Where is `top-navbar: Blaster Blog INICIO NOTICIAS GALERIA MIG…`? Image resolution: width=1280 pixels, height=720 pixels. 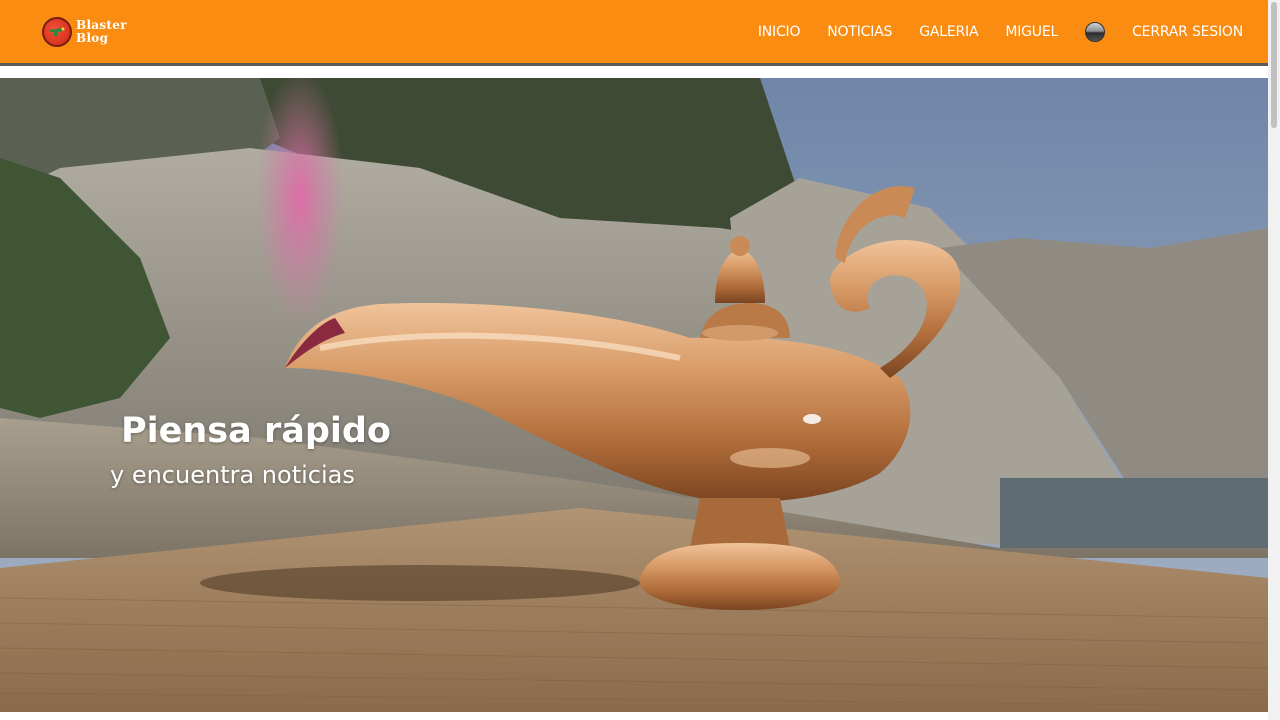
top-navbar: Blaster Blog INICIO NOTICIAS GALERIA MIG… is located at coordinates (634, 33).